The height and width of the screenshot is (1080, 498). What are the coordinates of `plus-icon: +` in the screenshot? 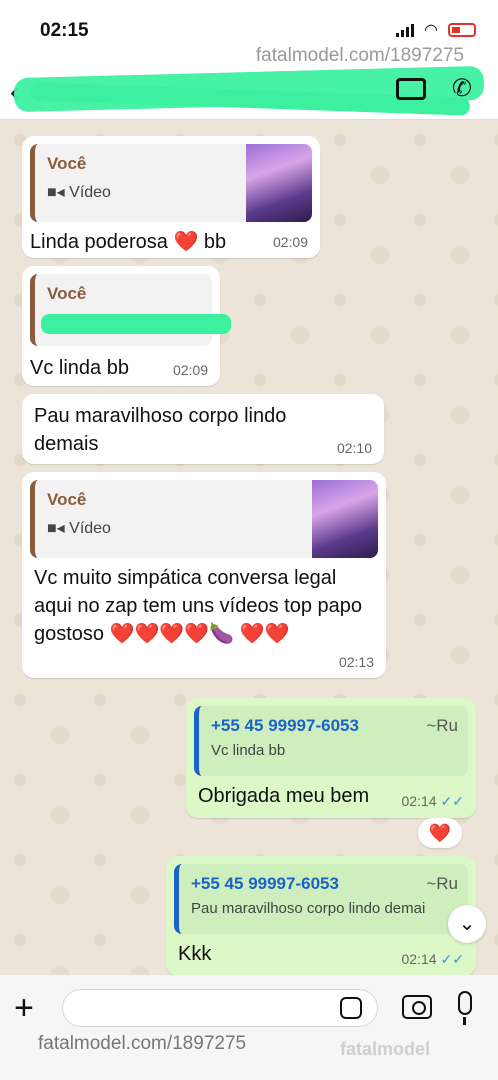 It's located at (24, 1008).